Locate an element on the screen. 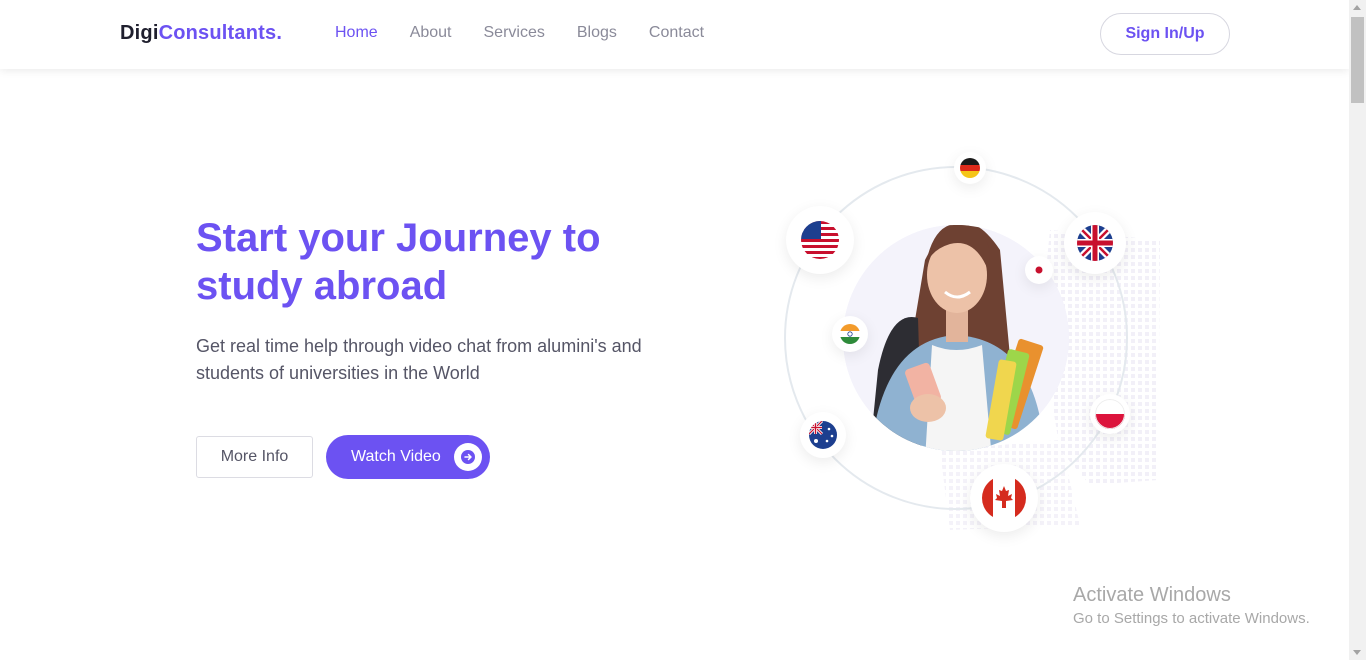 The image size is (1366, 660). australia-flag-icon is located at coordinates (823, 435).